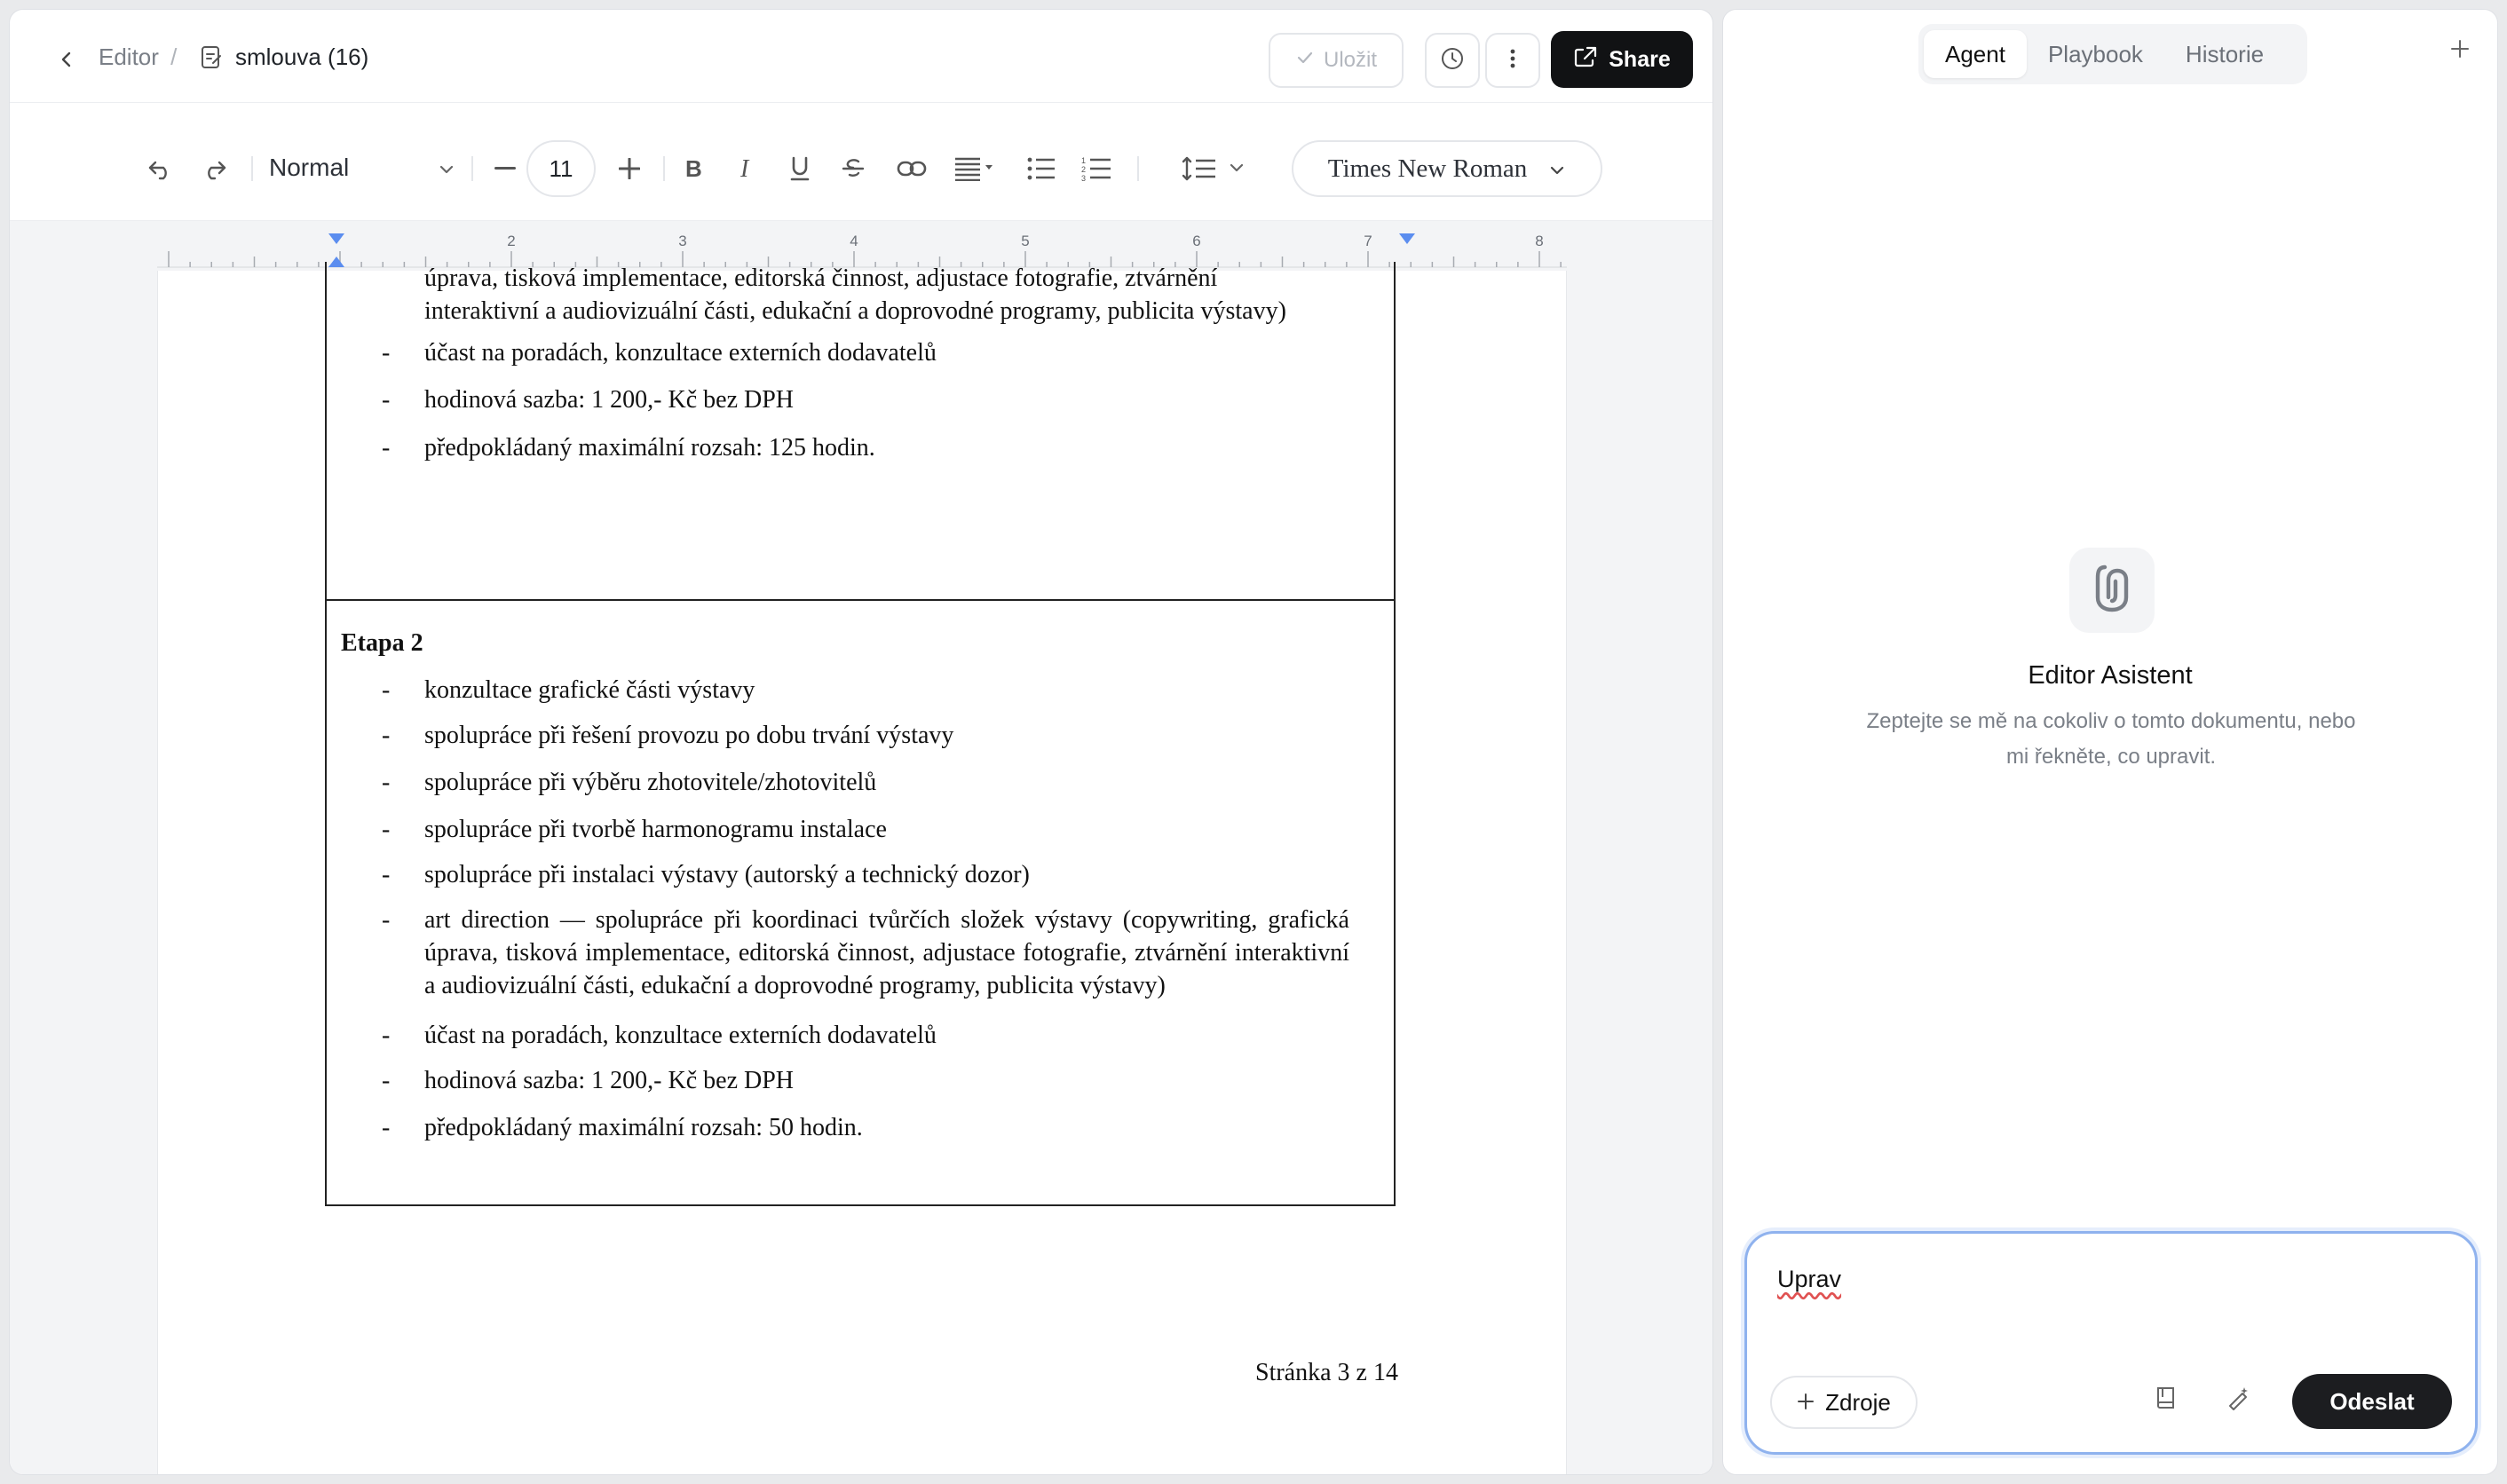 This screenshot has width=2507, height=1484. Describe the element at coordinates (2224, 54) in the screenshot. I see `tab-historie: Historie` at that location.